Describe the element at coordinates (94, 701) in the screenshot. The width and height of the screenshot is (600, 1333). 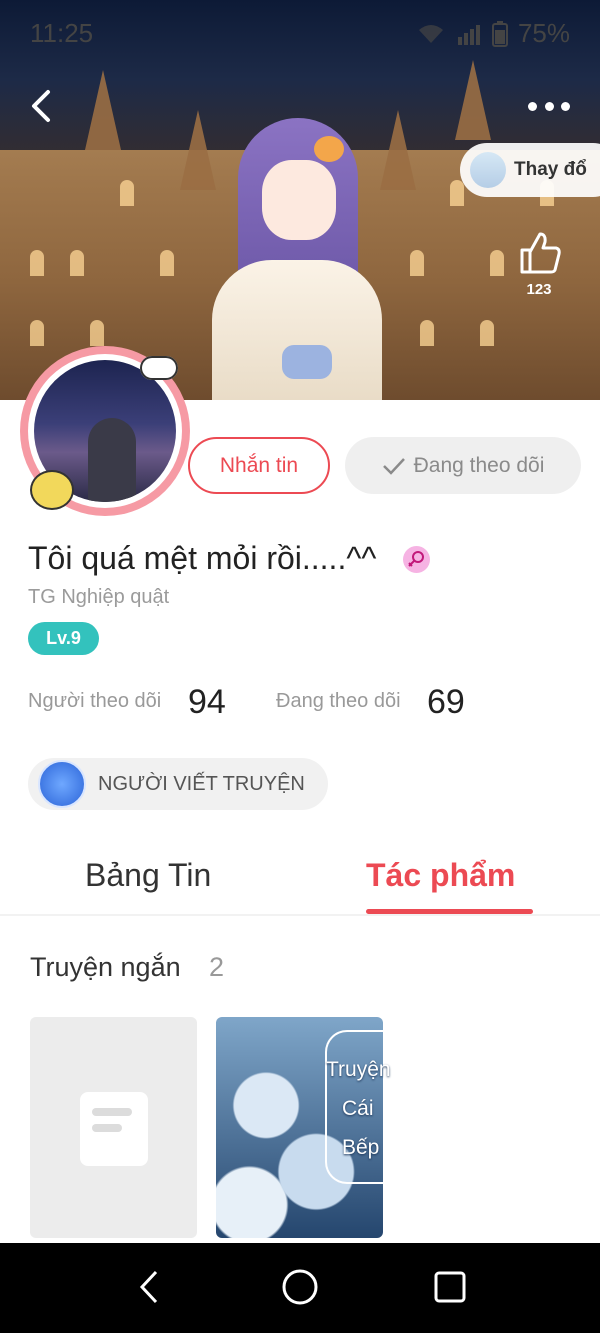
I see `followers-label: Người theo dõi` at that location.